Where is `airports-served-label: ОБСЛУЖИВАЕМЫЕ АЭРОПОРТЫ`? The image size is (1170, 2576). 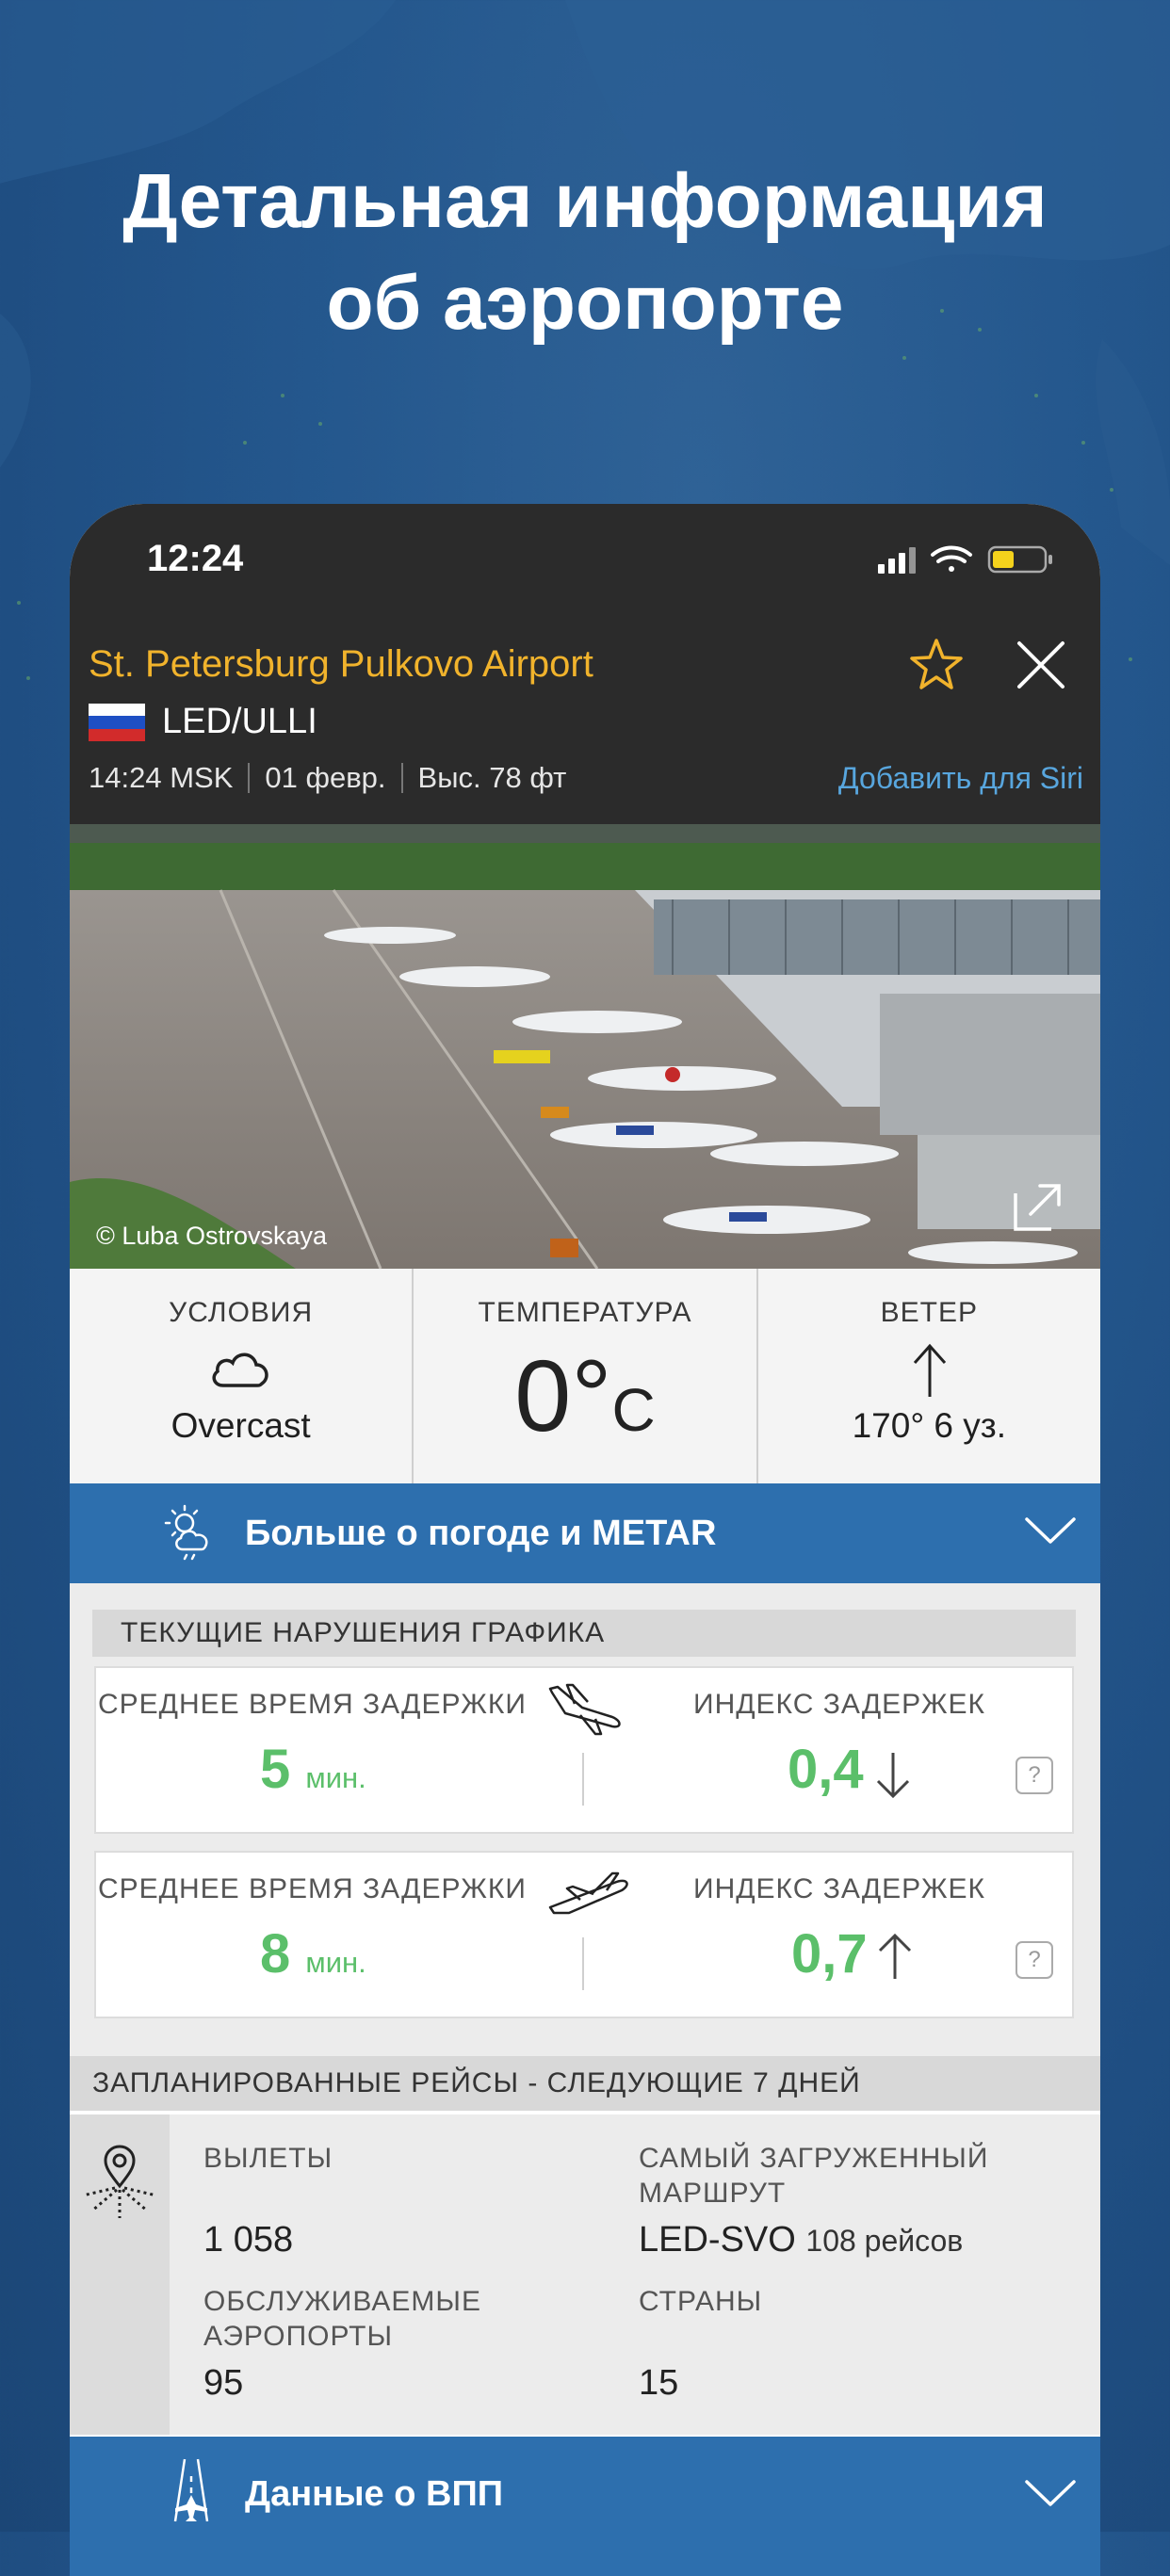
airports-served-label: ОБСЛУЖИВАЕМЫЕ АЭРОПОРТЫ is located at coordinates (342, 2319).